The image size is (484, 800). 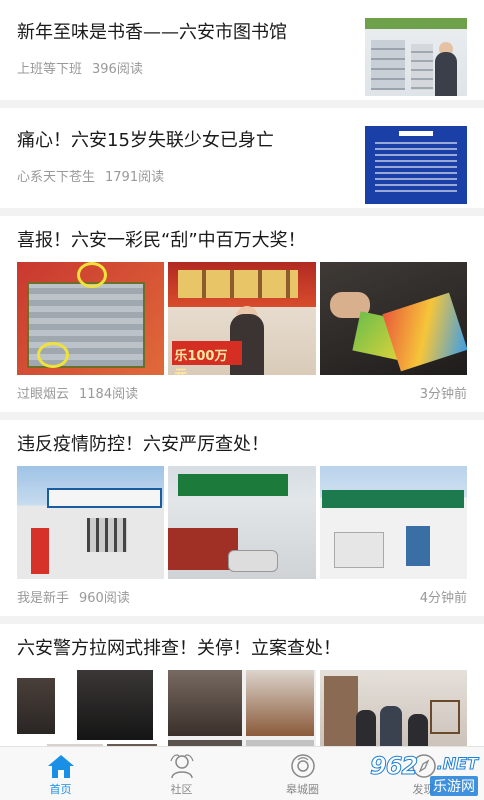 What do you see at coordinates (182, 766) in the screenshot?
I see `community-icon` at bounding box center [182, 766].